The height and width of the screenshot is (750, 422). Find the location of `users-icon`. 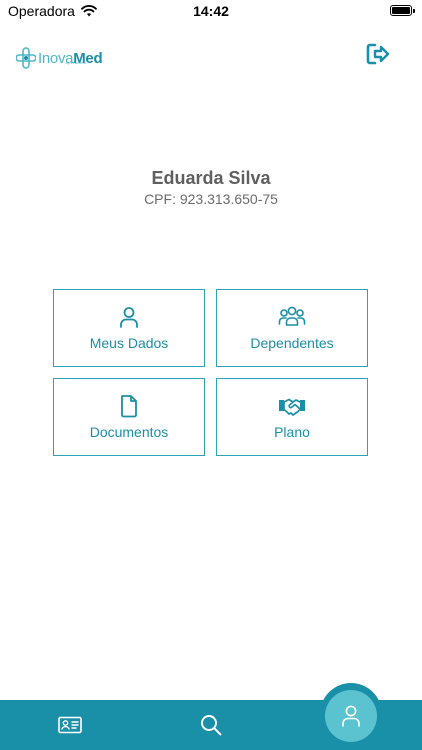

users-icon is located at coordinates (292, 316).